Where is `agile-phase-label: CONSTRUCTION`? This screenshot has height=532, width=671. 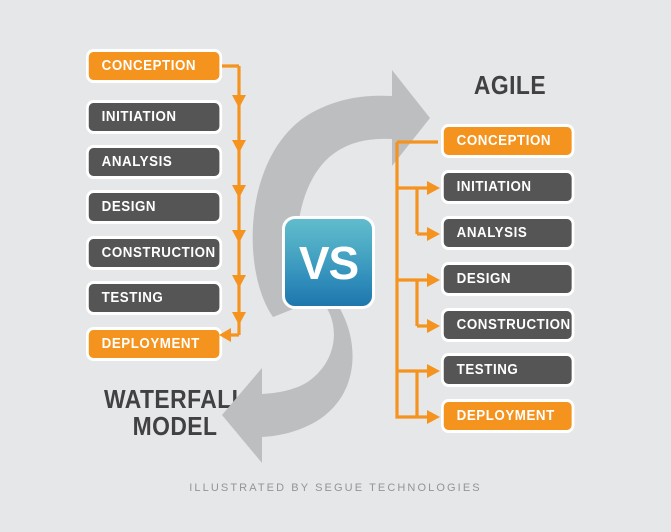 agile-phase-label: CONSTRUCTION is located at coordinates (513, 325).